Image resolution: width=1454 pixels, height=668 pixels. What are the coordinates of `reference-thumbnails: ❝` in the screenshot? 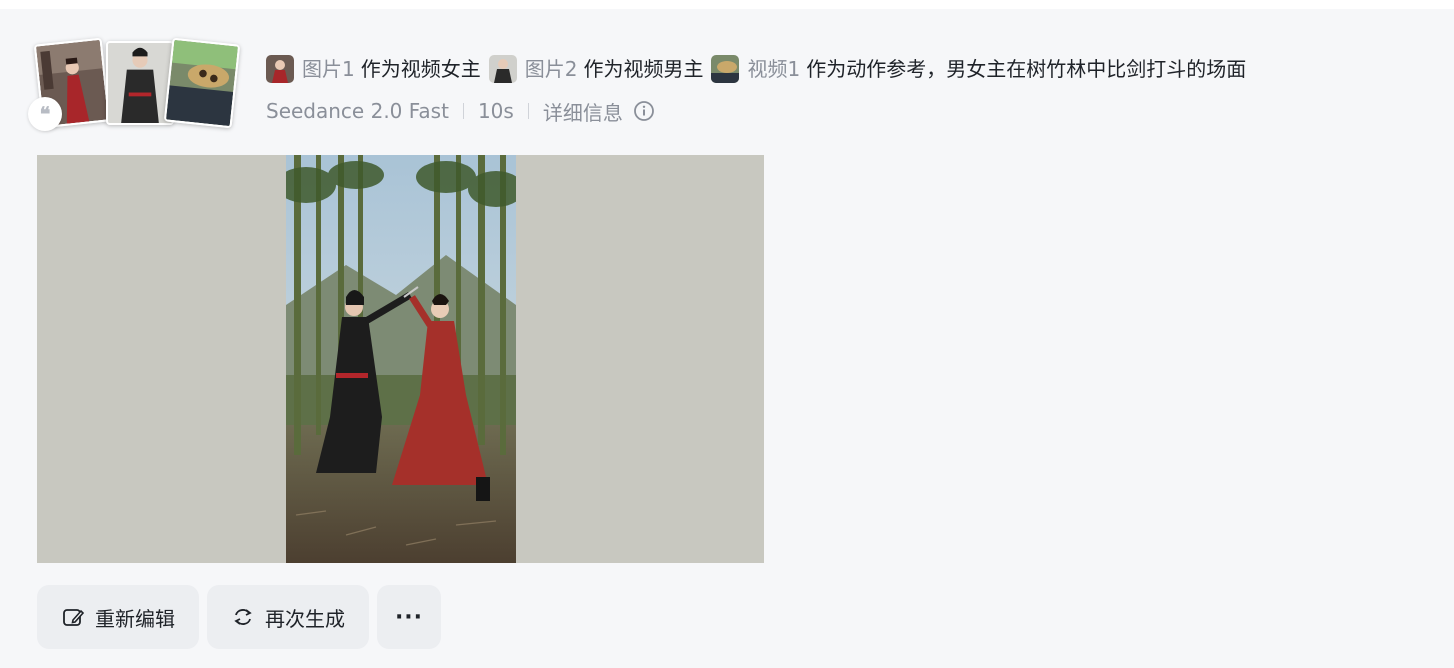 It's located at (135, 88).